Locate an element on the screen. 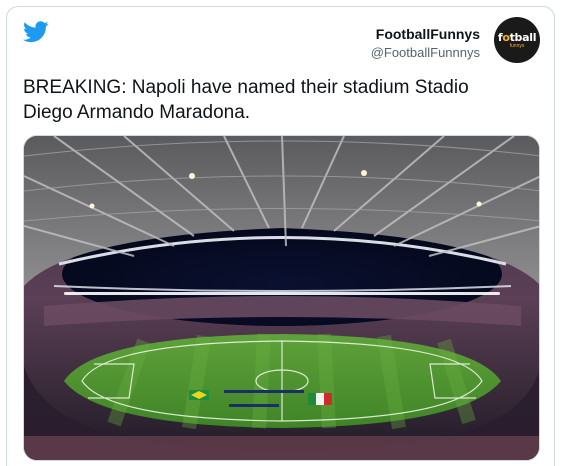  author-info: FootballFunnys @FootballFunnnys is located at coordinates (425, 43).